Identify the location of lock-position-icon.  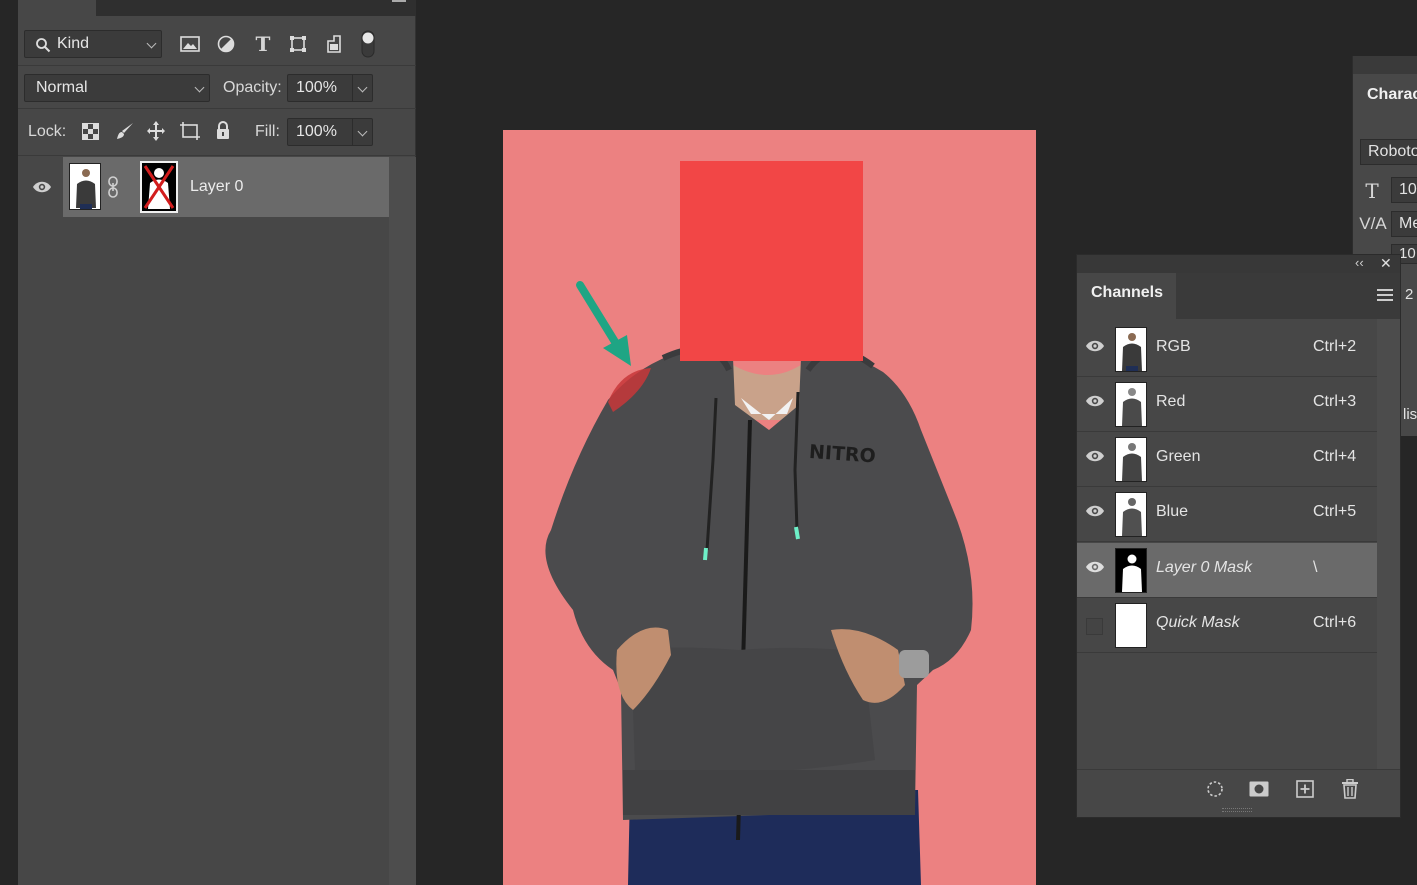
(156, 131).